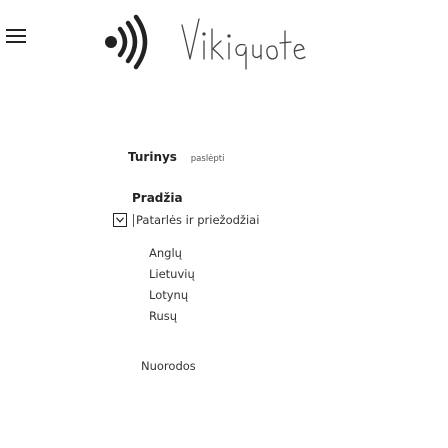 The width and height of the screenshot is (448, 448). What do you see at coordinates (243, 44) in the screenshot?
I see `logo-wordmark` at bounding box center [243, 44].